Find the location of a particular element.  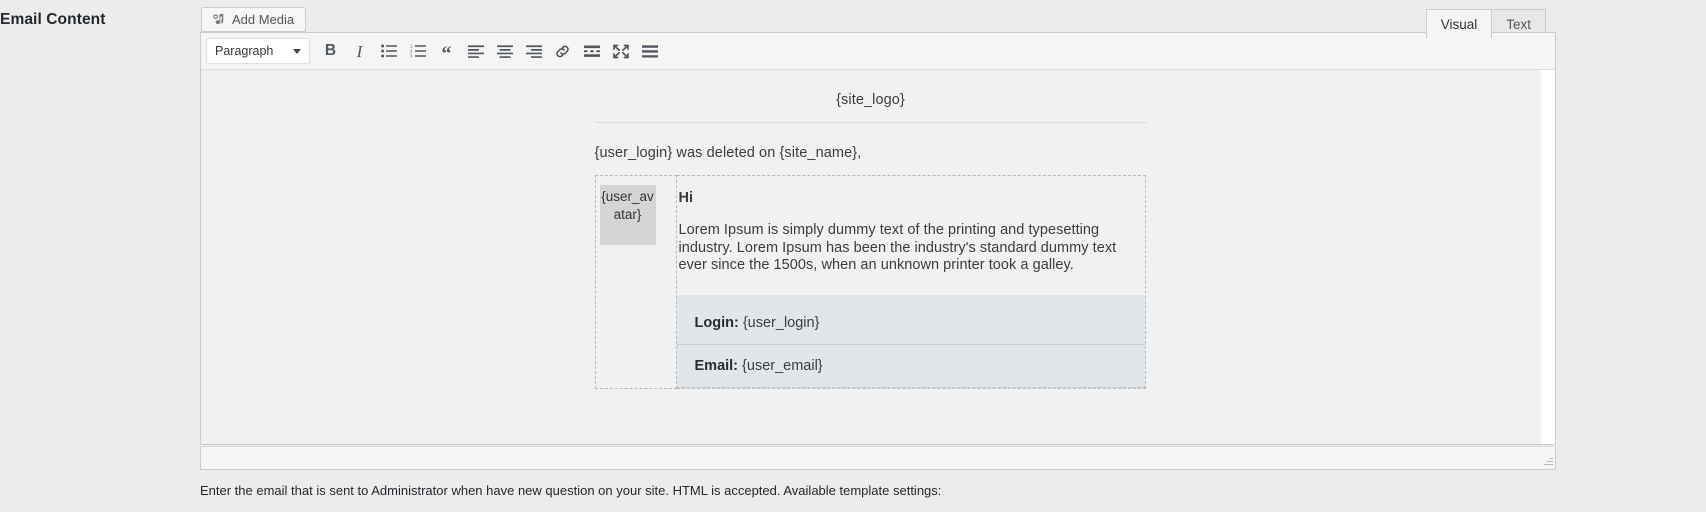

align-center-icon is located at coordinates (504, 51).